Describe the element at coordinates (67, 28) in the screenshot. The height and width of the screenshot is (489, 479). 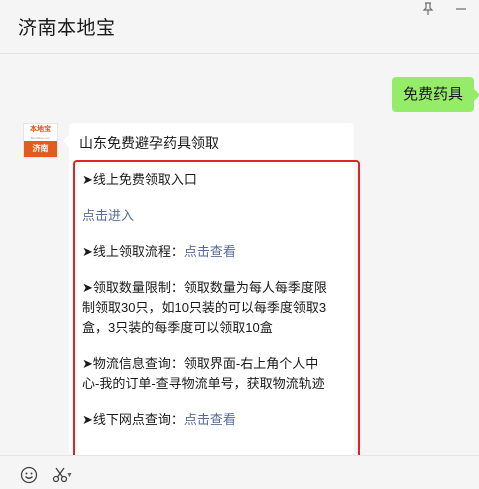
I see `chat-title: 济南本地宝` at that location.